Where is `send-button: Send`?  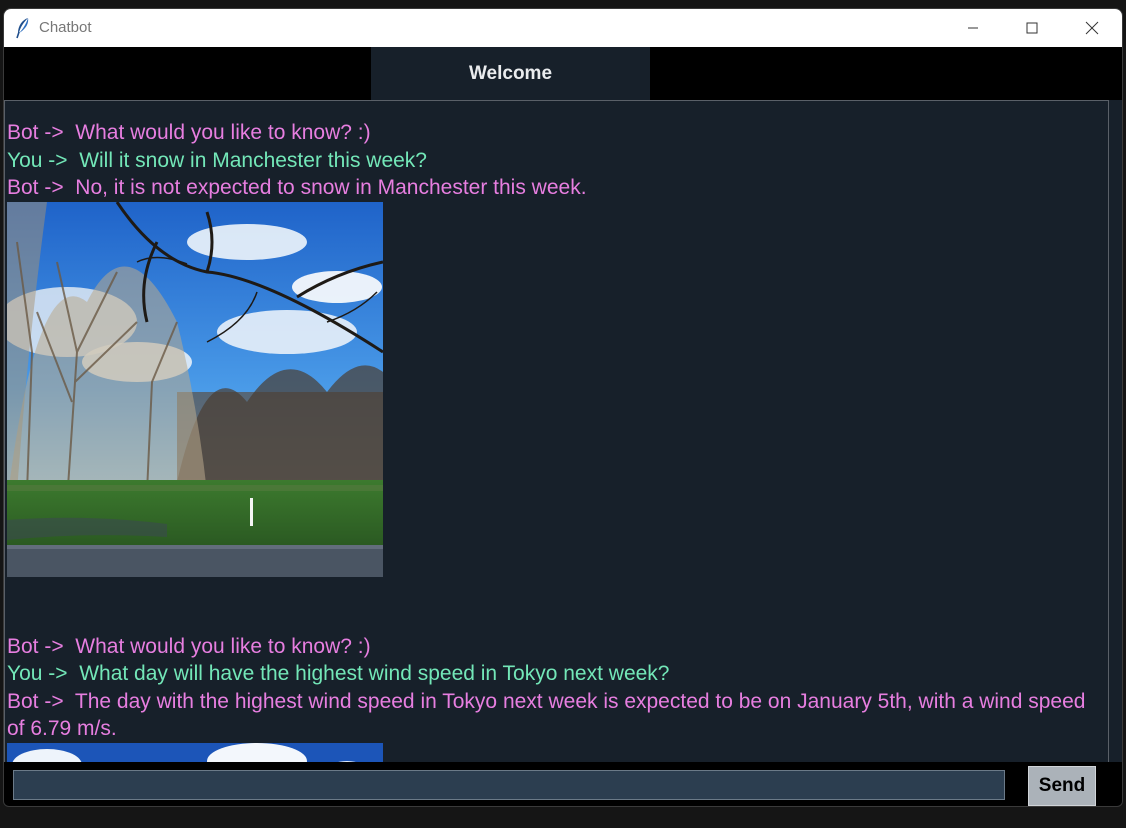 send-button: Send is located at coordinates (1062, 786).